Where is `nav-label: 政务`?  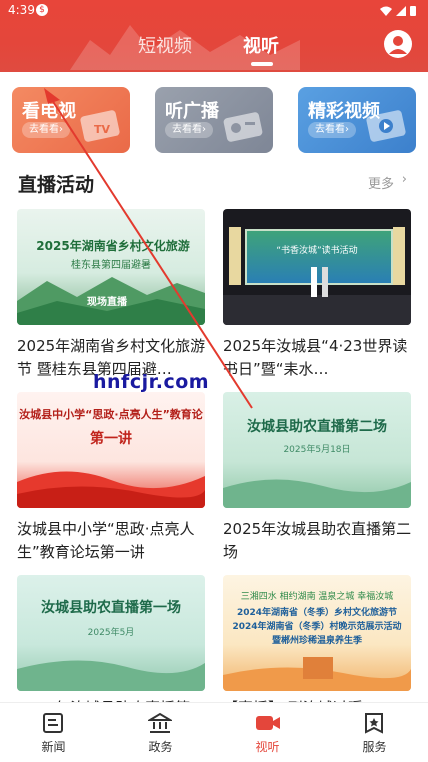 nav-label: 政务 is located at coordinates (160, 747).